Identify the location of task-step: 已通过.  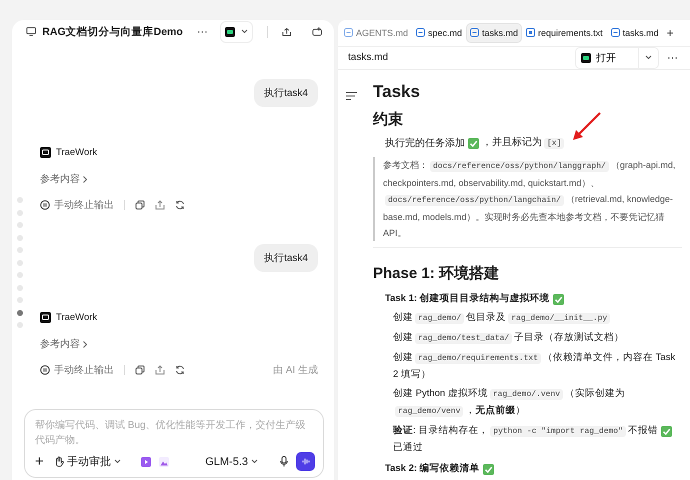
(408, 448).